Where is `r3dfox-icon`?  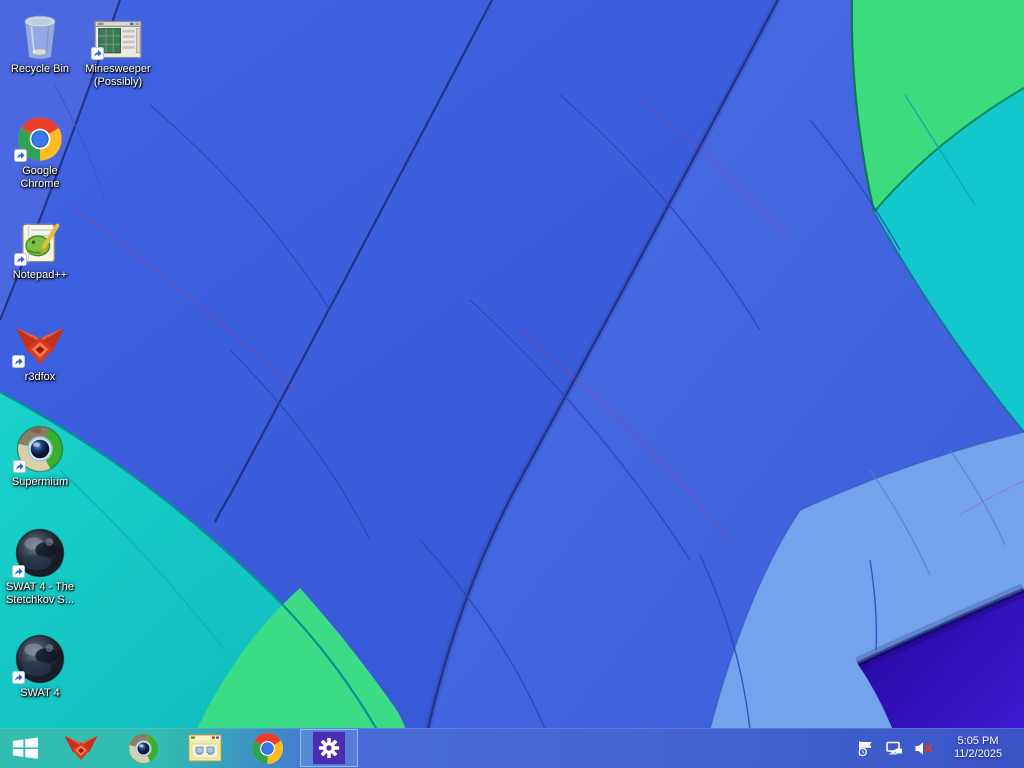
r3dfox-icon is located at coordinates (81, 748).